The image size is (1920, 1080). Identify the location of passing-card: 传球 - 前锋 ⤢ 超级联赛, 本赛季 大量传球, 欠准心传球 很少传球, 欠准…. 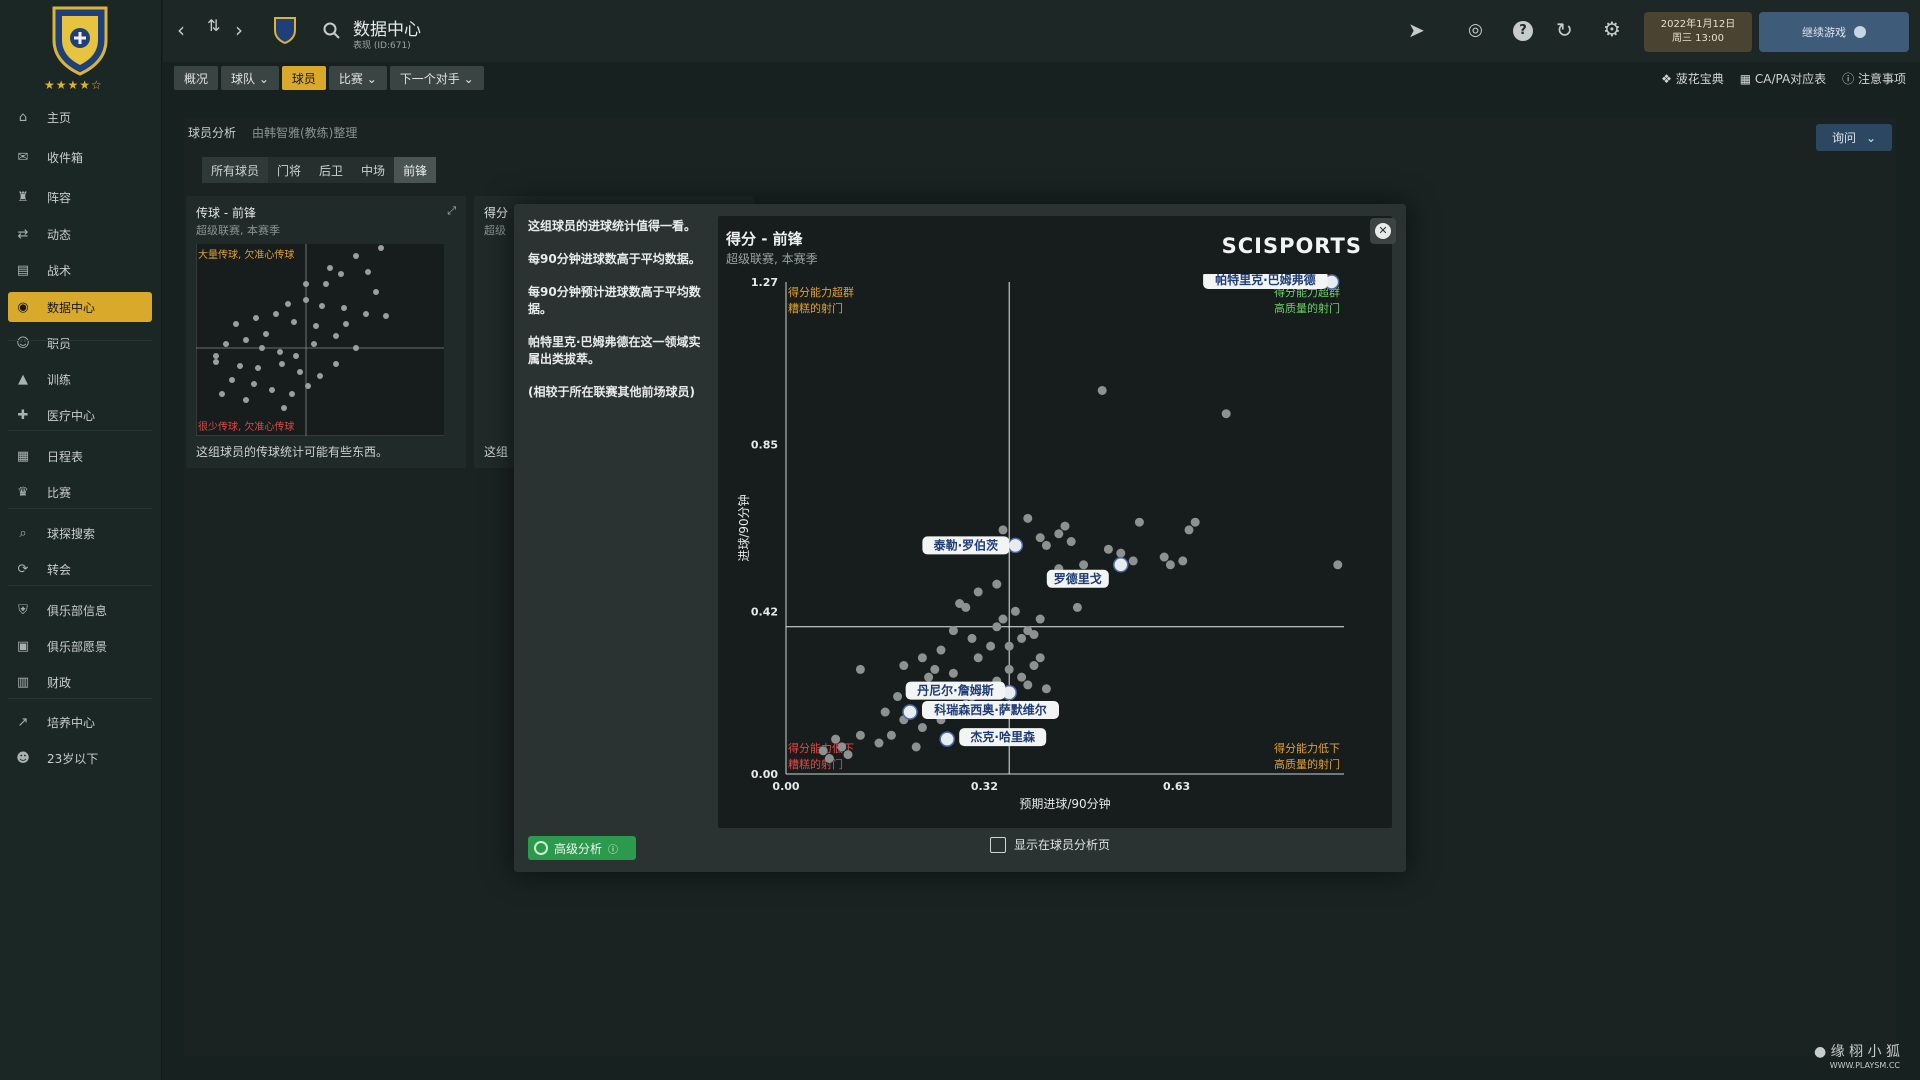
(326, 332).